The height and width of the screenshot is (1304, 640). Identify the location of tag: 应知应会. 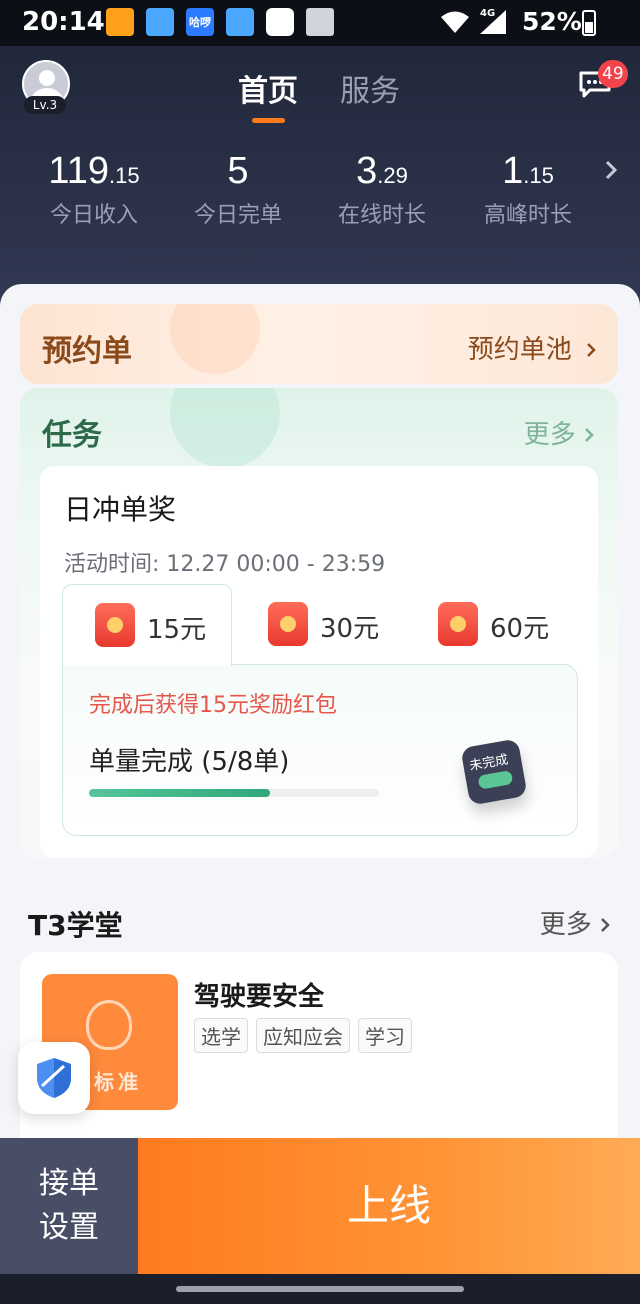
(303, 1035).